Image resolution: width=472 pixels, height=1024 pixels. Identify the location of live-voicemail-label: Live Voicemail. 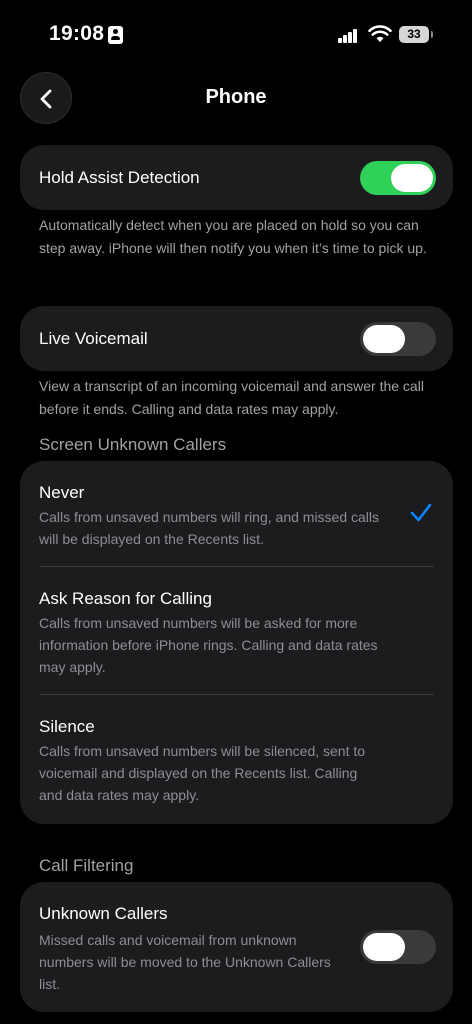
(93, 338).